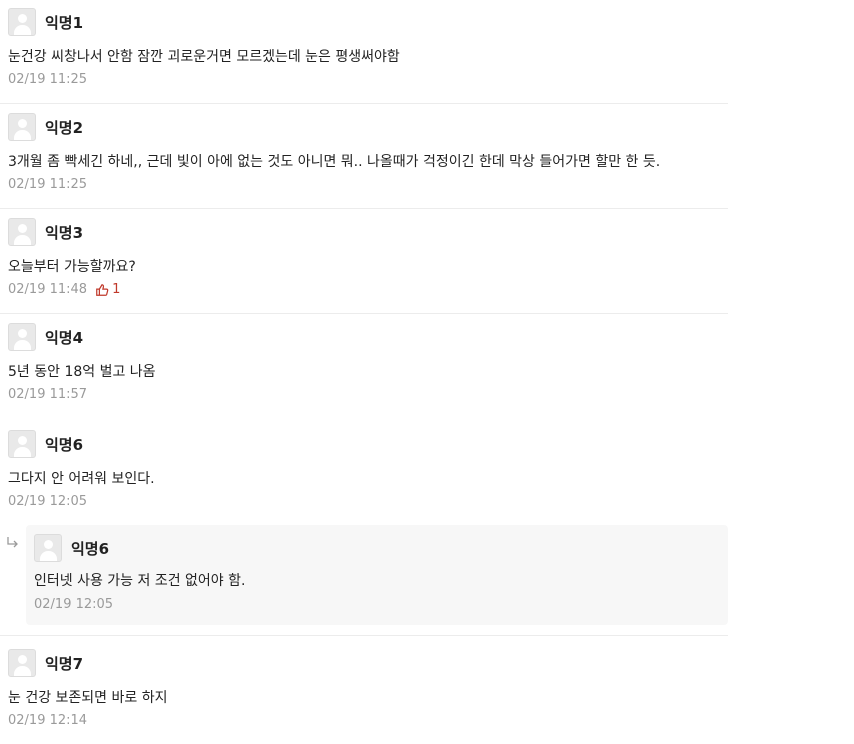 Image resolution: width=854 pixels, height=744 pixels. I want to click on comment-time: 02/19 12:14, so click(48, 720).